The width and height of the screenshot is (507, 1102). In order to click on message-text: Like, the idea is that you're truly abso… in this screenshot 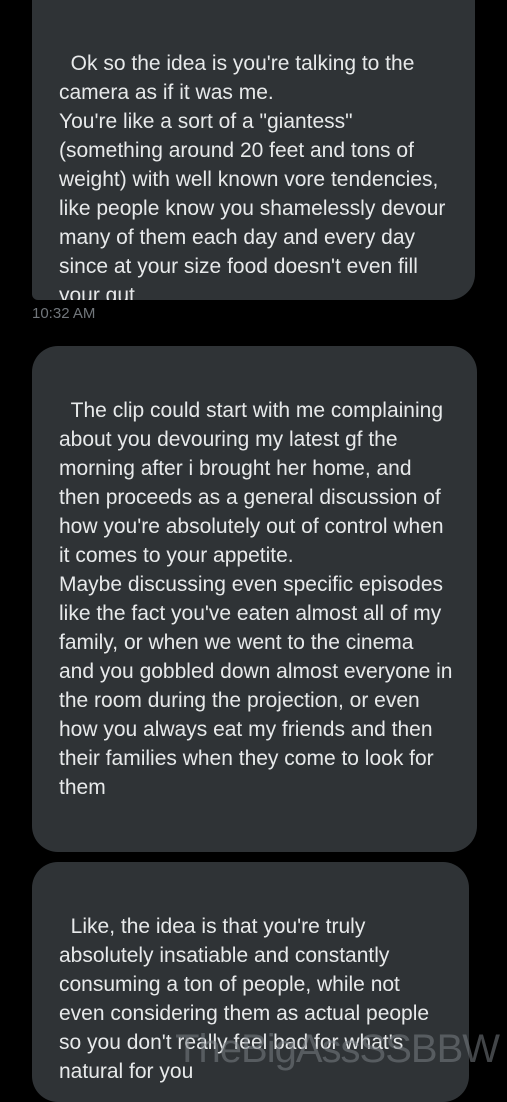, I will do `click(247, 999)`.